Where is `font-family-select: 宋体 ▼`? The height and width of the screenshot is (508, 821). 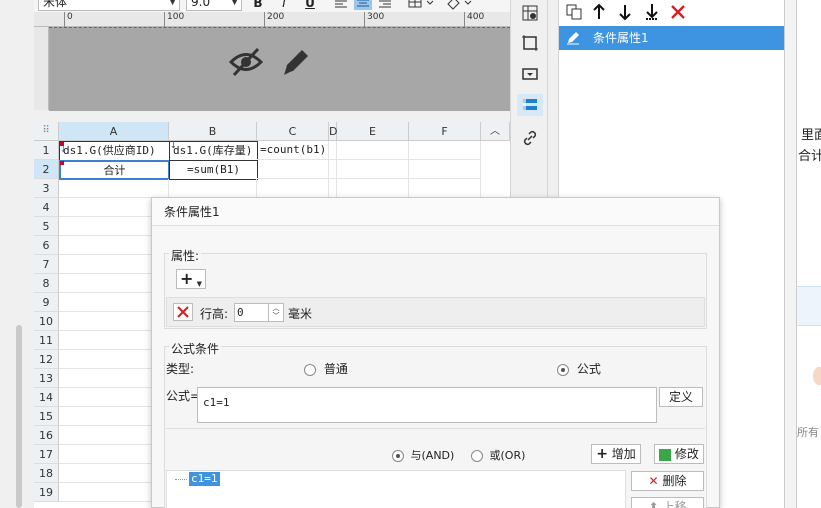 font-family-select: 宋体 ▼ is located at coordinates (109, 5).